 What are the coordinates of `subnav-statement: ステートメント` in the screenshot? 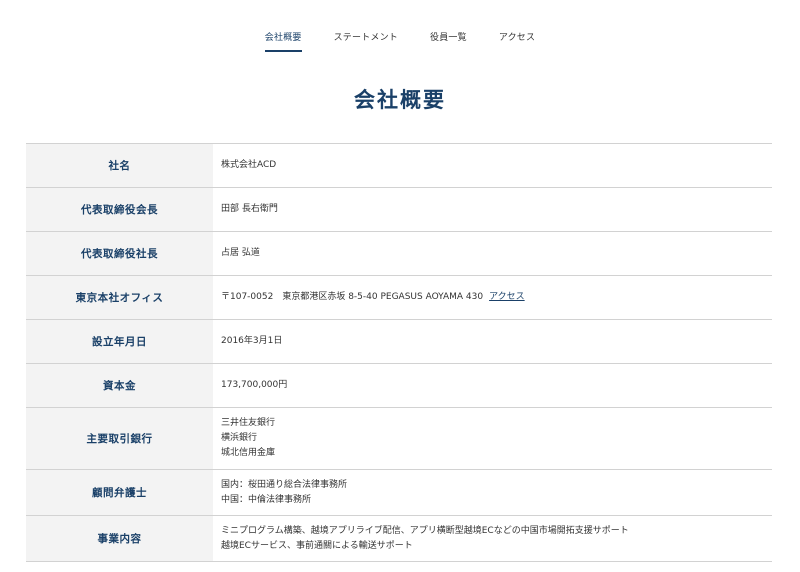 It's located at (366, 40).